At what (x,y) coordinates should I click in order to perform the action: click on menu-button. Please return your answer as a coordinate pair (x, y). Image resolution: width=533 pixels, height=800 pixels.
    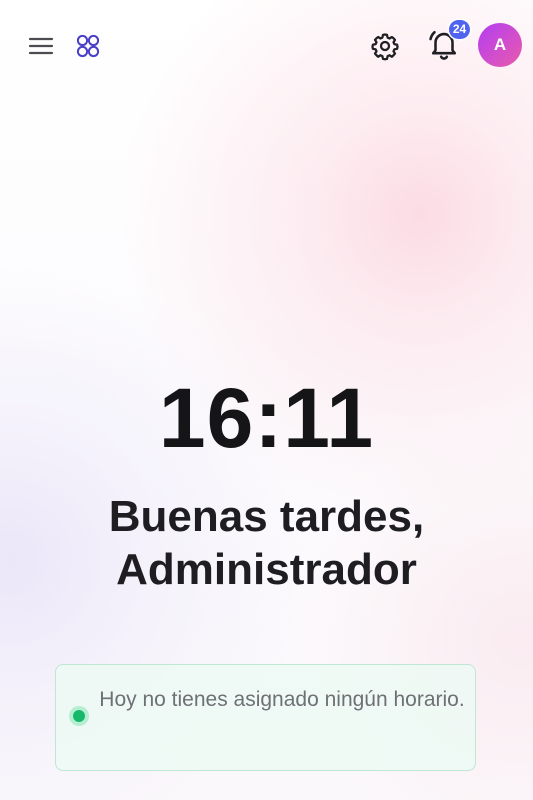
    Looking at the image, I should click on (41, 46).